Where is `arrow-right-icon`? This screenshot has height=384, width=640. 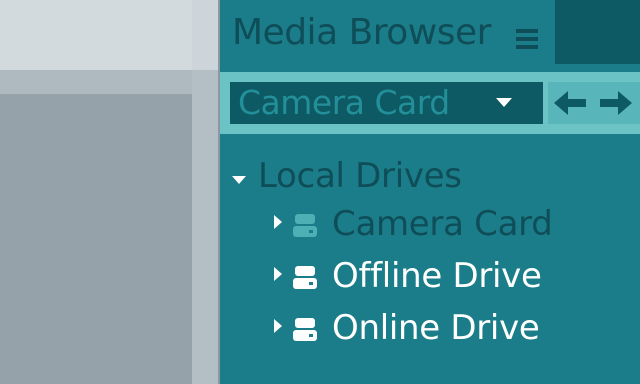 arrow-right-icon is located at coordinates (615, 103).